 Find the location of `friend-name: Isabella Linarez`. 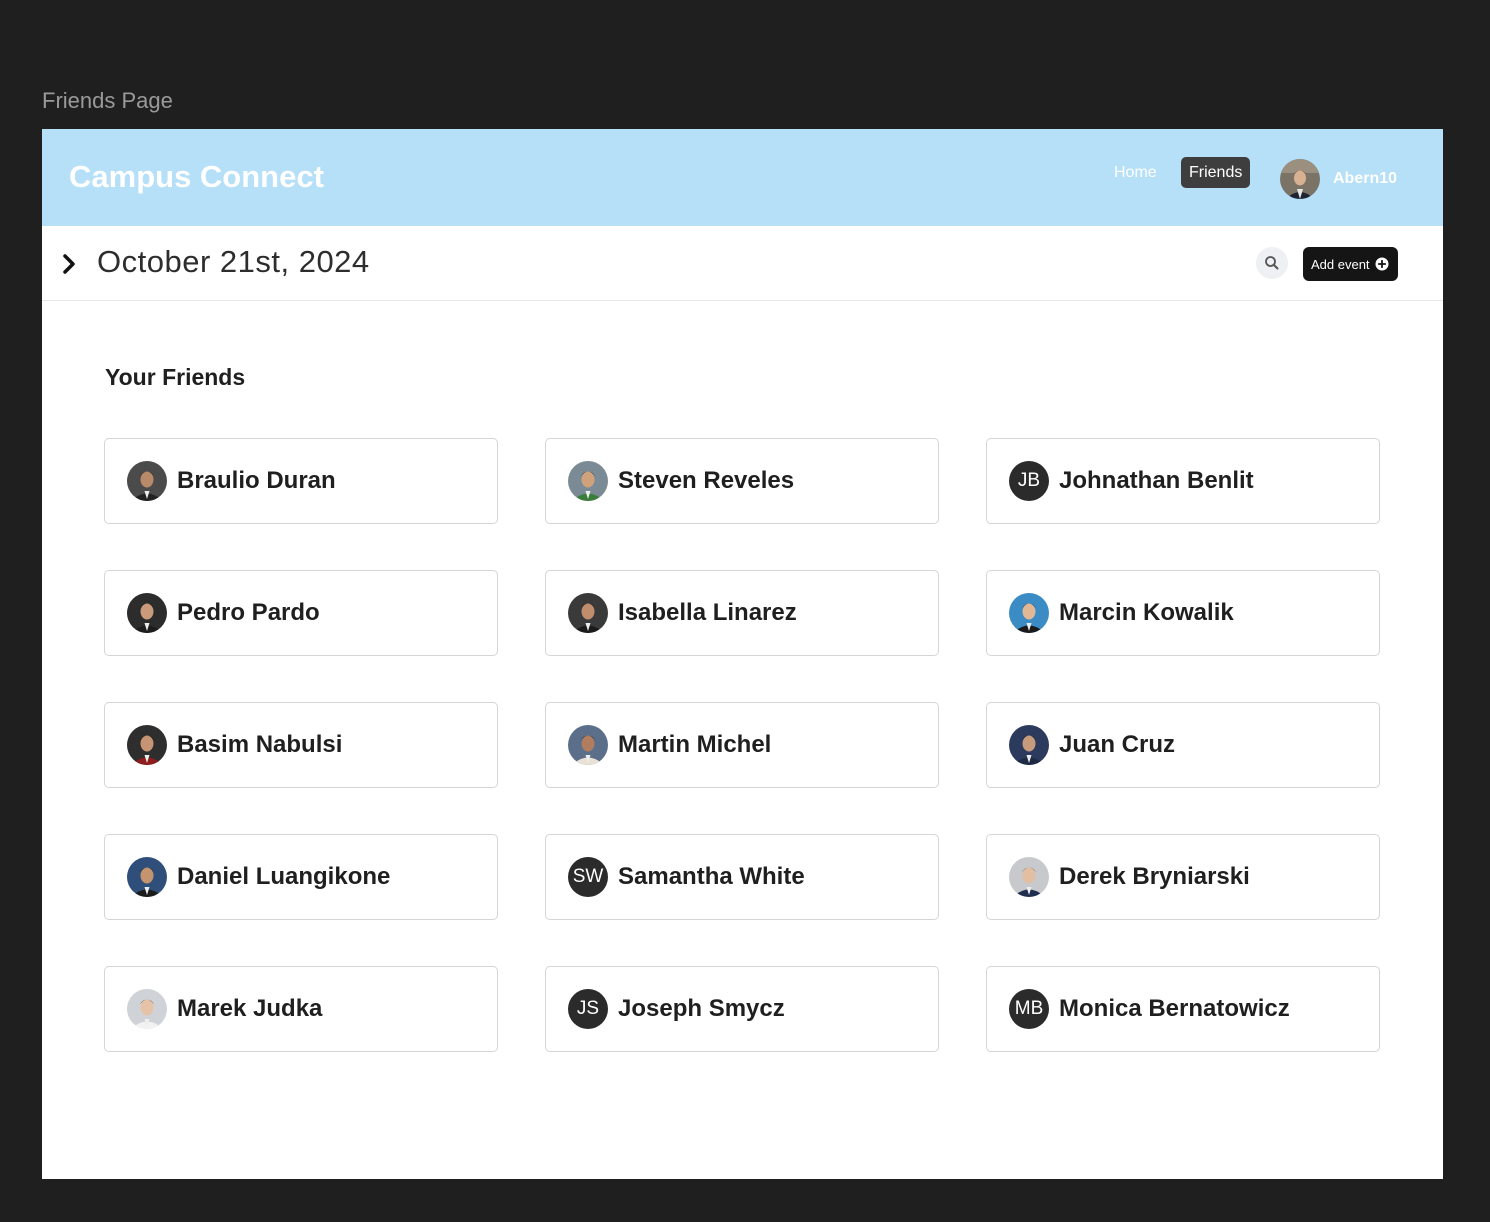

friend-name: Isabella Linarez is located at coordinates (707, 612).